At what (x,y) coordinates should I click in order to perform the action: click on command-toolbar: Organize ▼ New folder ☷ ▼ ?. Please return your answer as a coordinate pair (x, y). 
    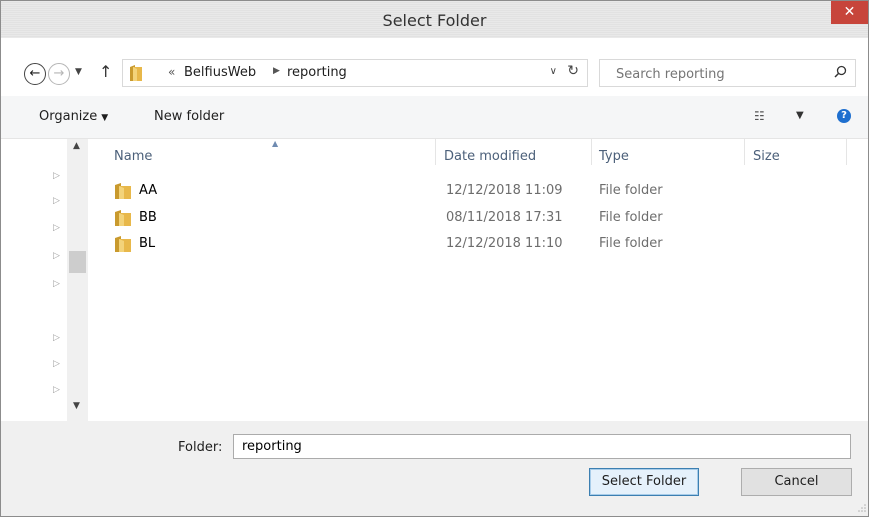
    Looking at the image, I should click on (434, 117).